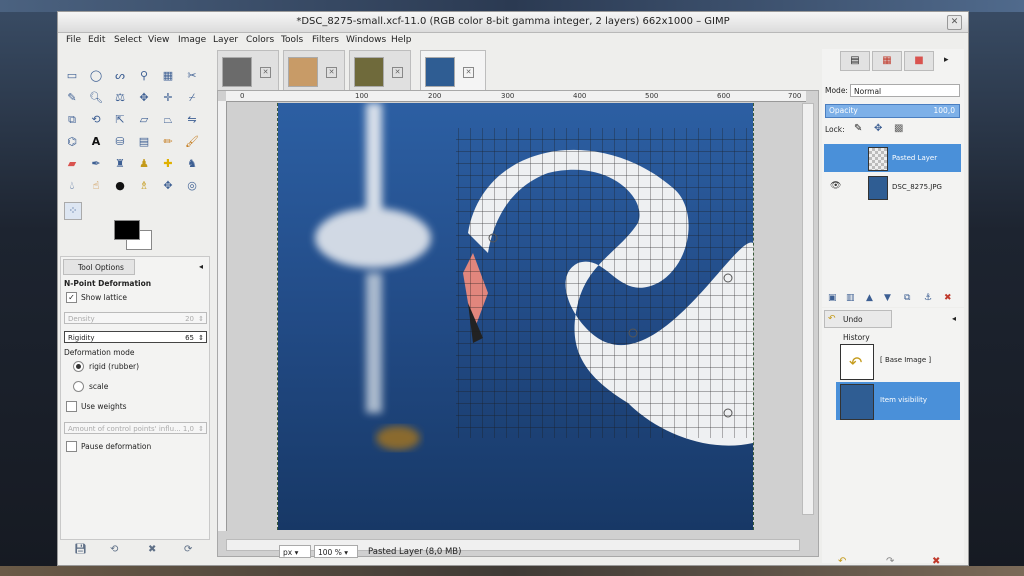 The image size is (1024, 576). I want to click on restore-options-icon: ⟲, so click(114, 549).